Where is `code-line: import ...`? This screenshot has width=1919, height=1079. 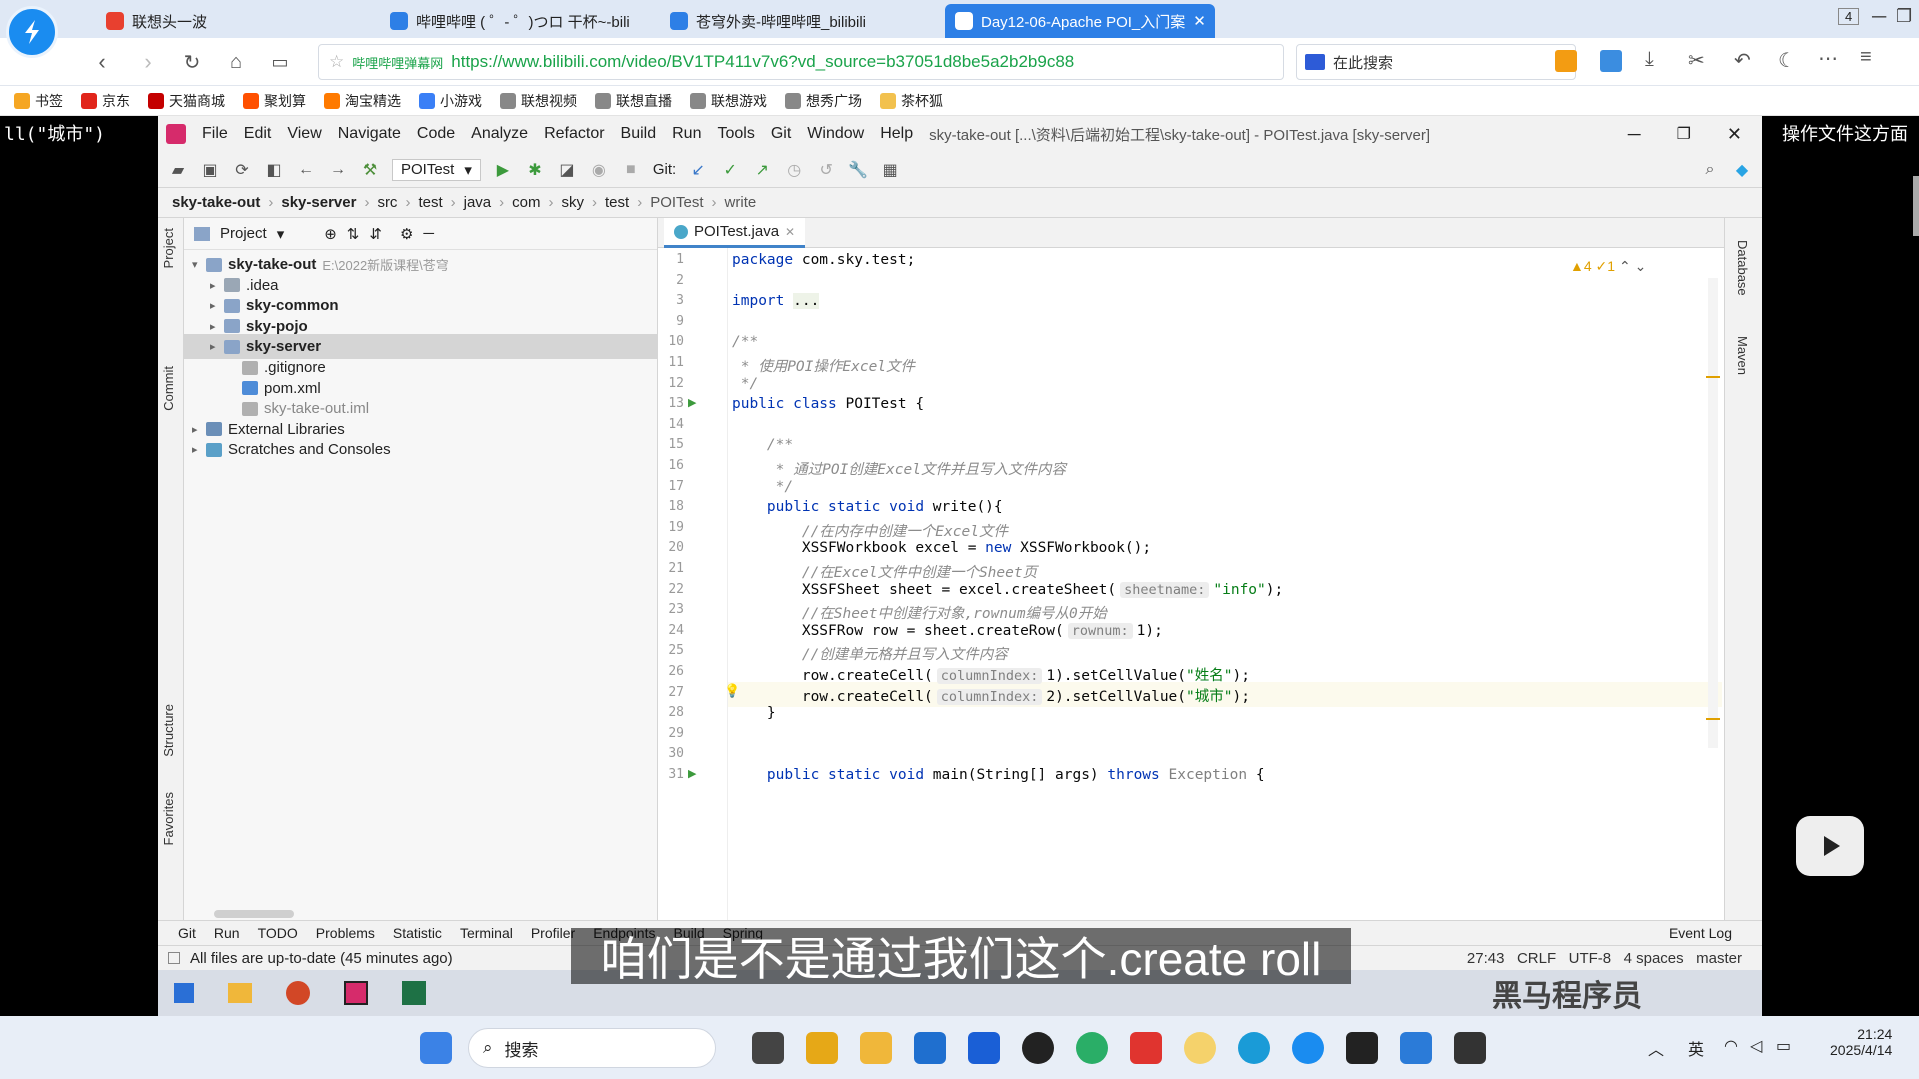
code-line: import ... is located at coordinates (776, 301).